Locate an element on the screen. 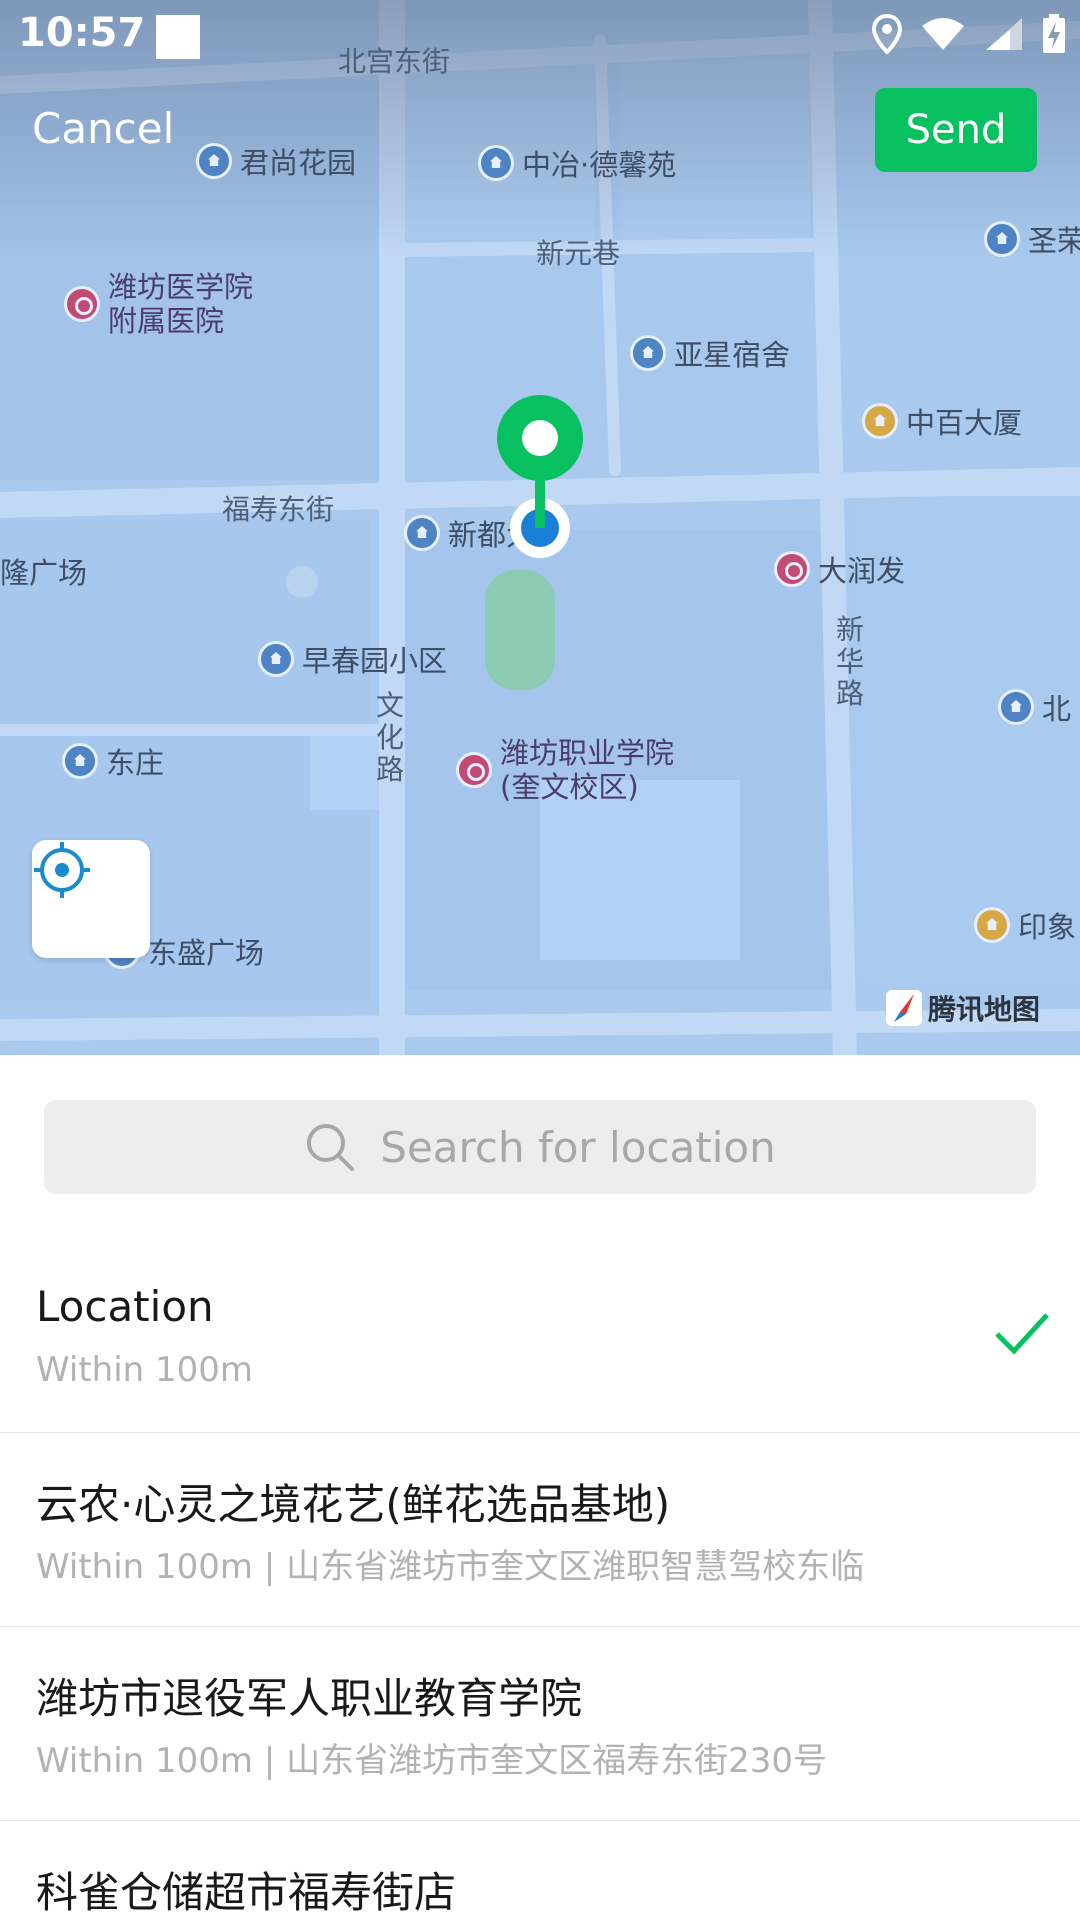 This screenshot has width=1080, height=1923. school-icon is located at coordinates (474, 770).